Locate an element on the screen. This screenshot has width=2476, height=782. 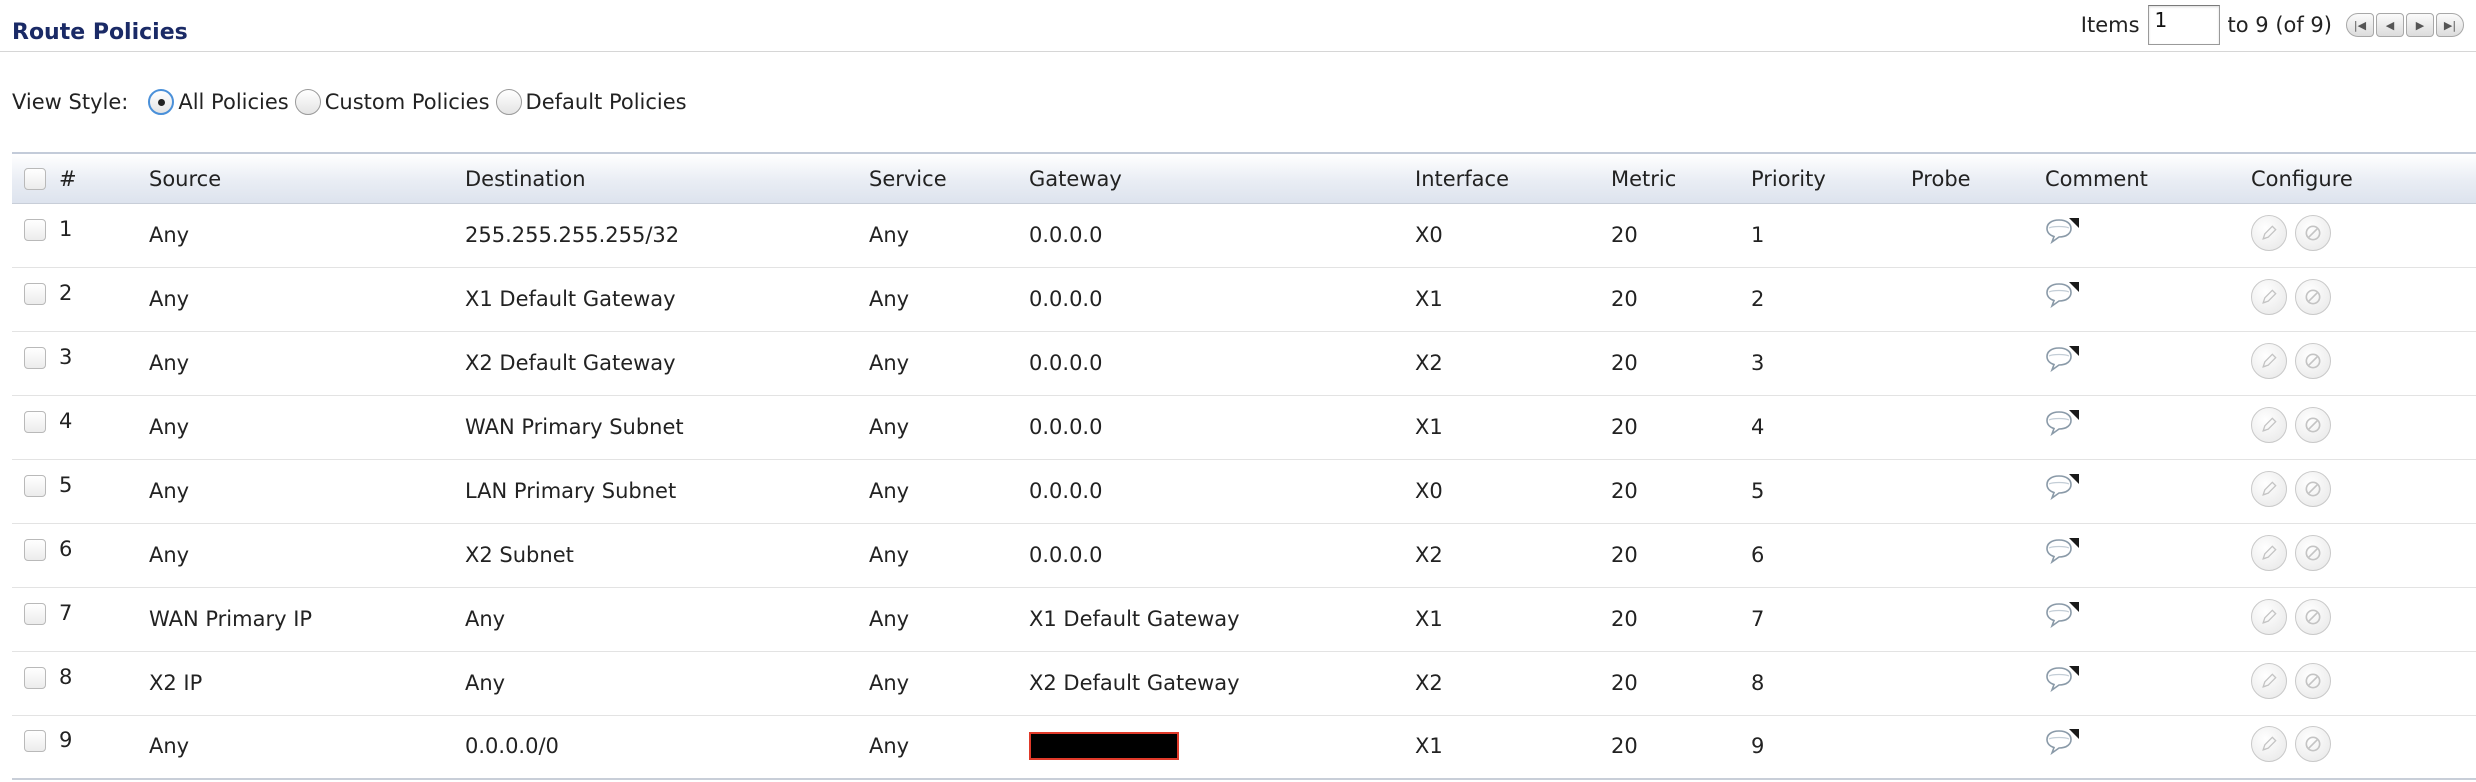
col-header-num: # is located at coordinates (68, 178).